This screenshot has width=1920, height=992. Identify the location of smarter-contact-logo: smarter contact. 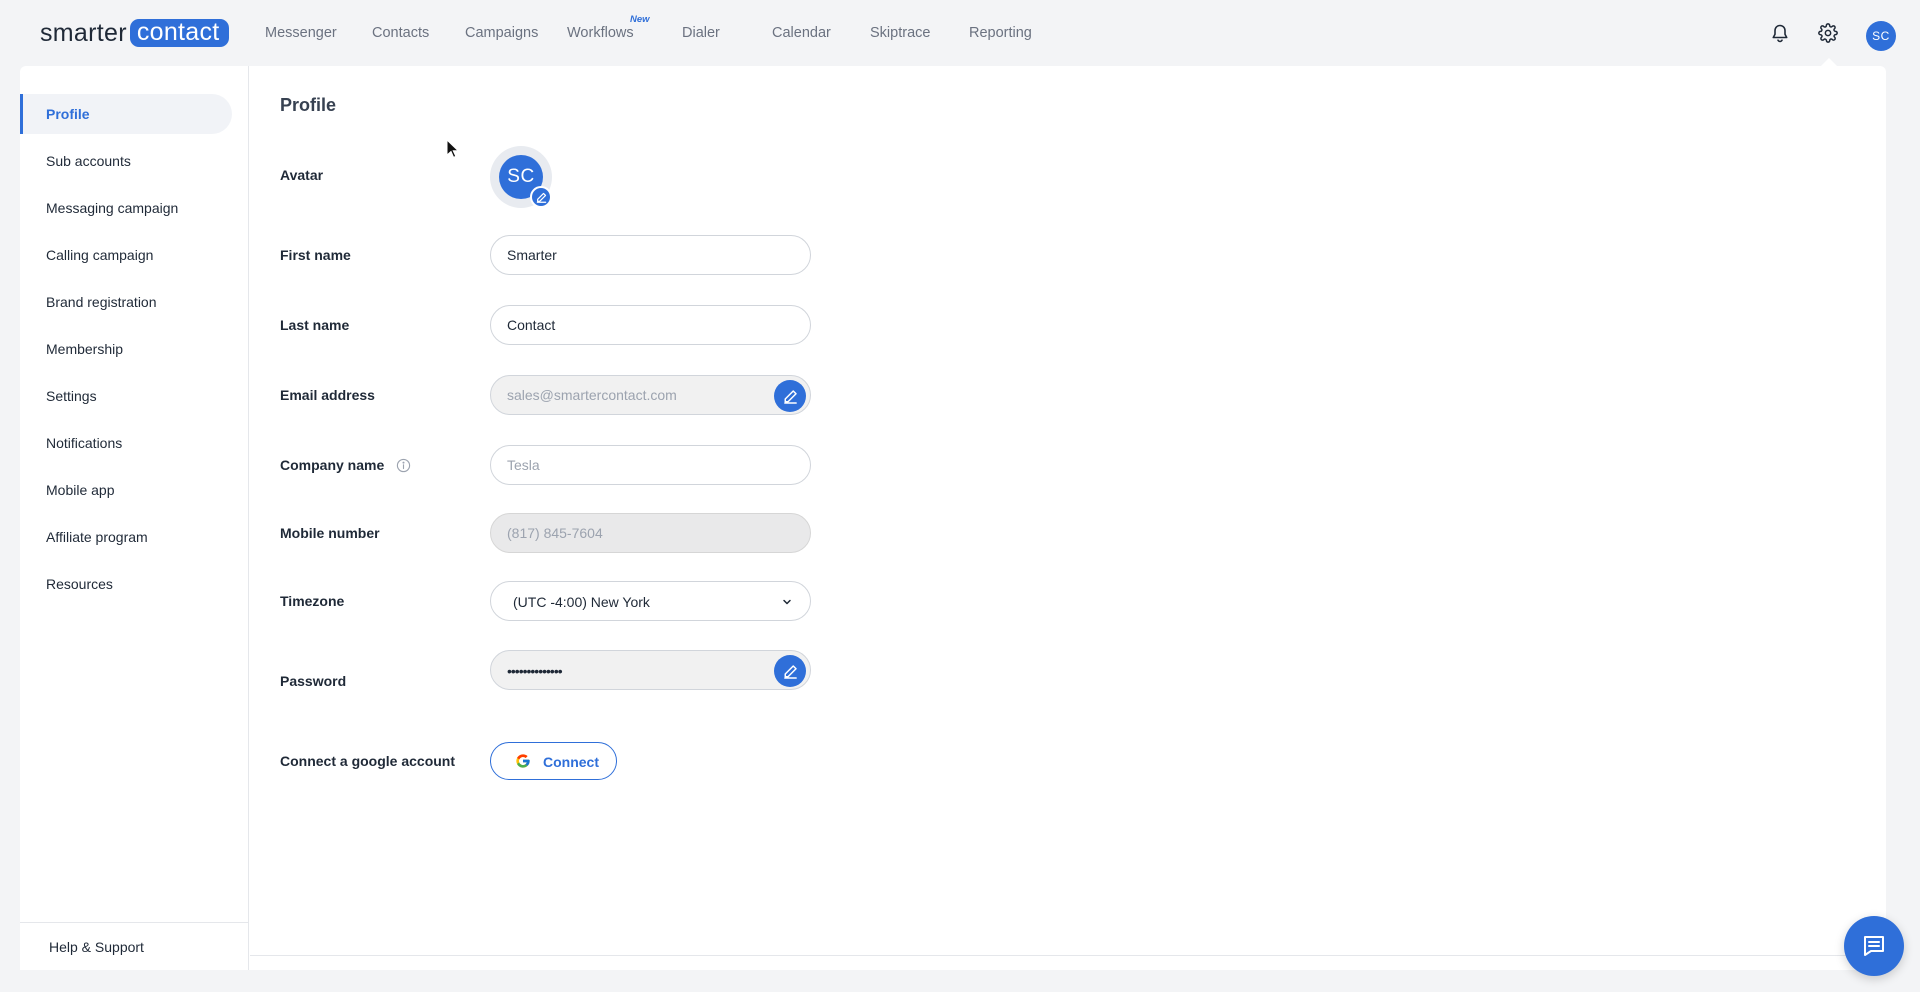
(134, 33).